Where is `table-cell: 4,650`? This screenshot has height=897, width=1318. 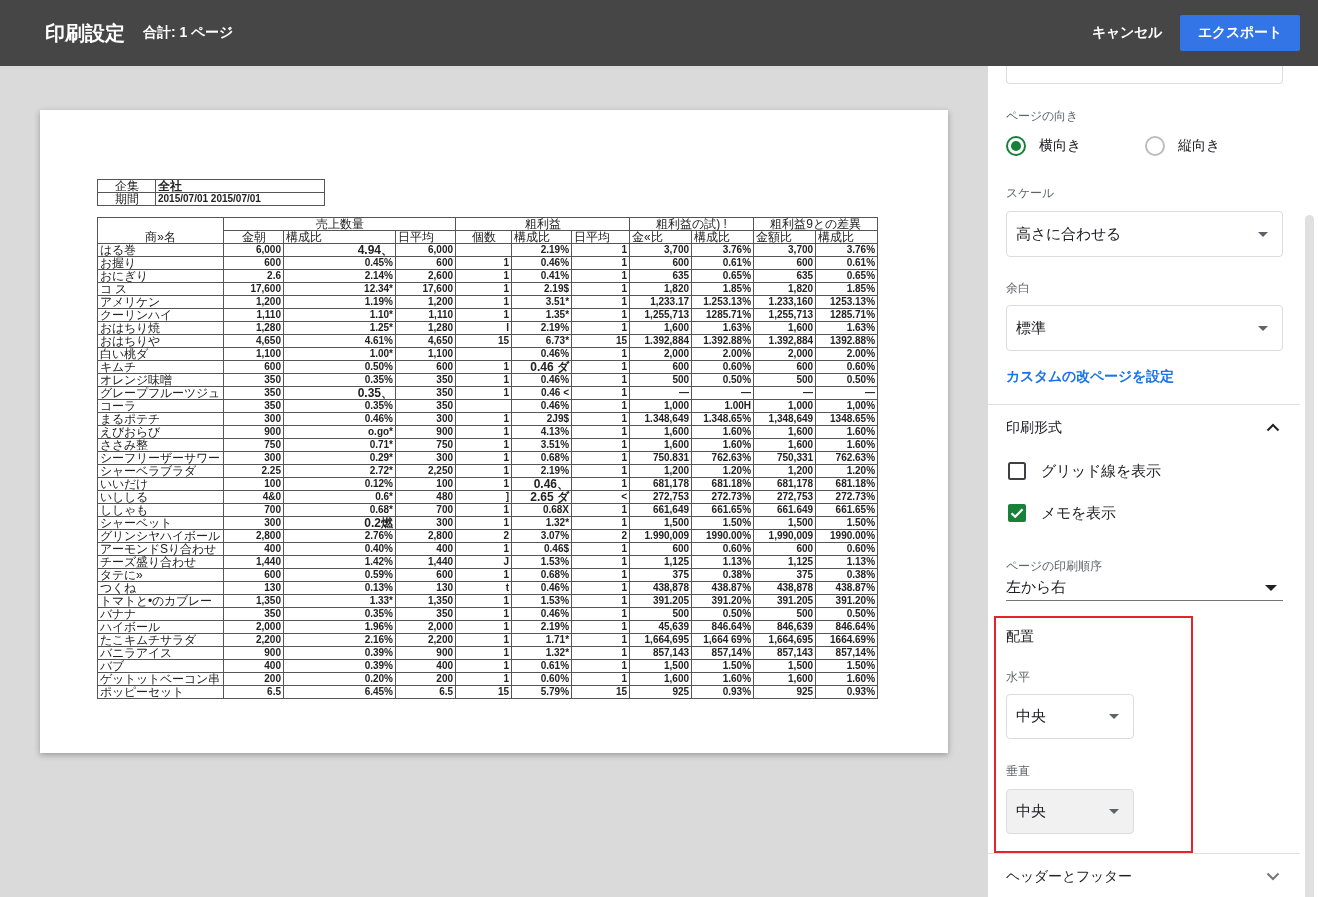 table-cell: 4,650 is located at coordinates (425, 341).